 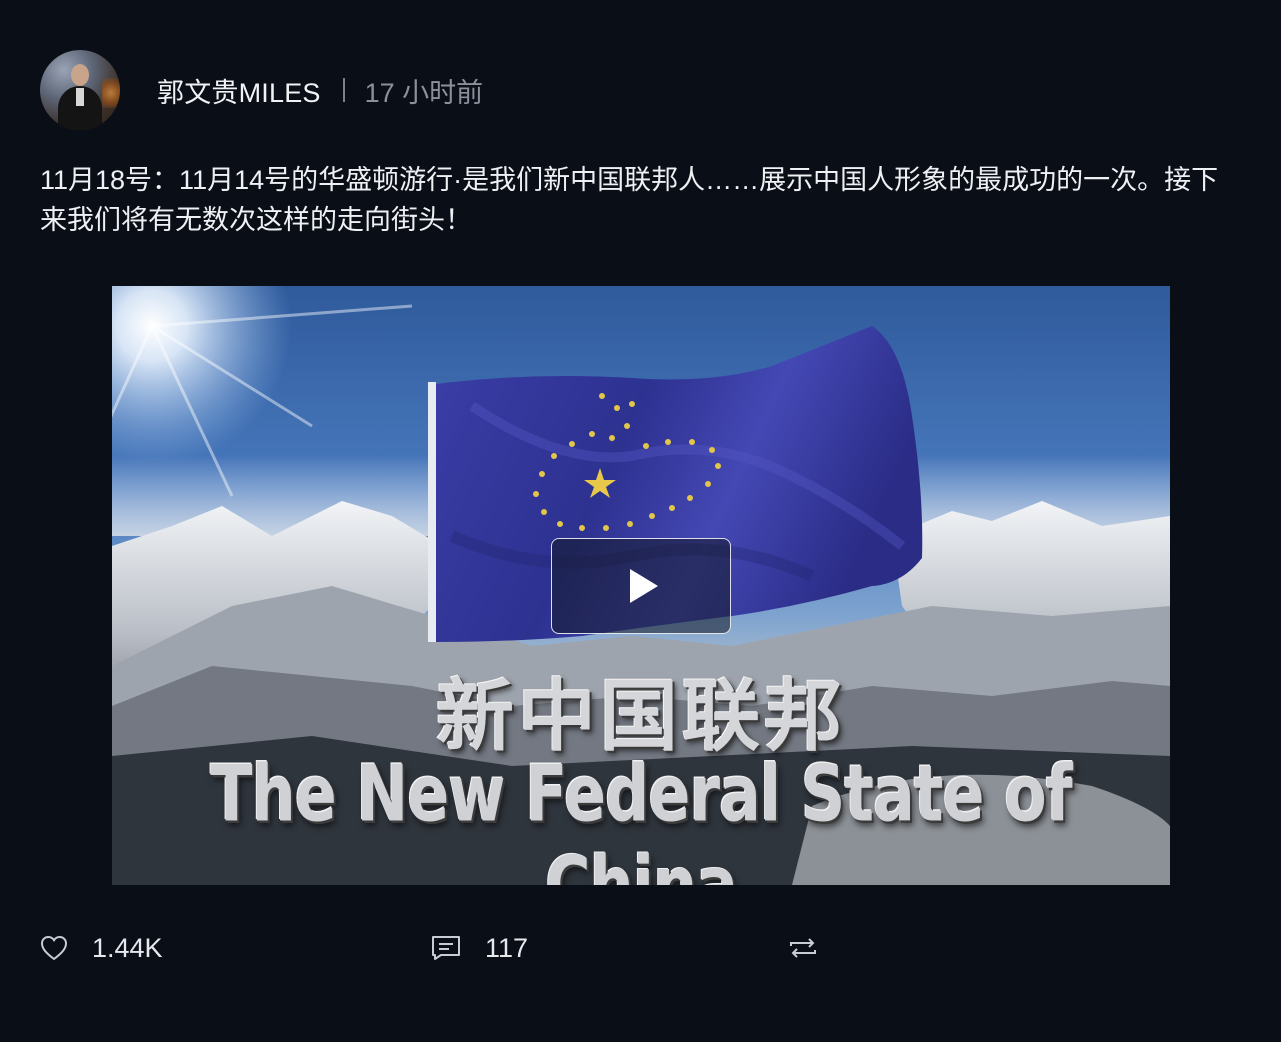 What do you see at coordinates (507, 947) in the screenshot?
I see `comment-count: 117` at bounding box center [507, 947].